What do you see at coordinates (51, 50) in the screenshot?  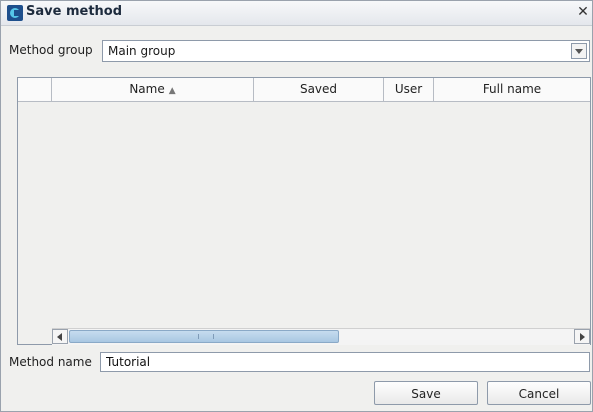 I see `method-group-label: Method group` at bounding box center [51, 50].